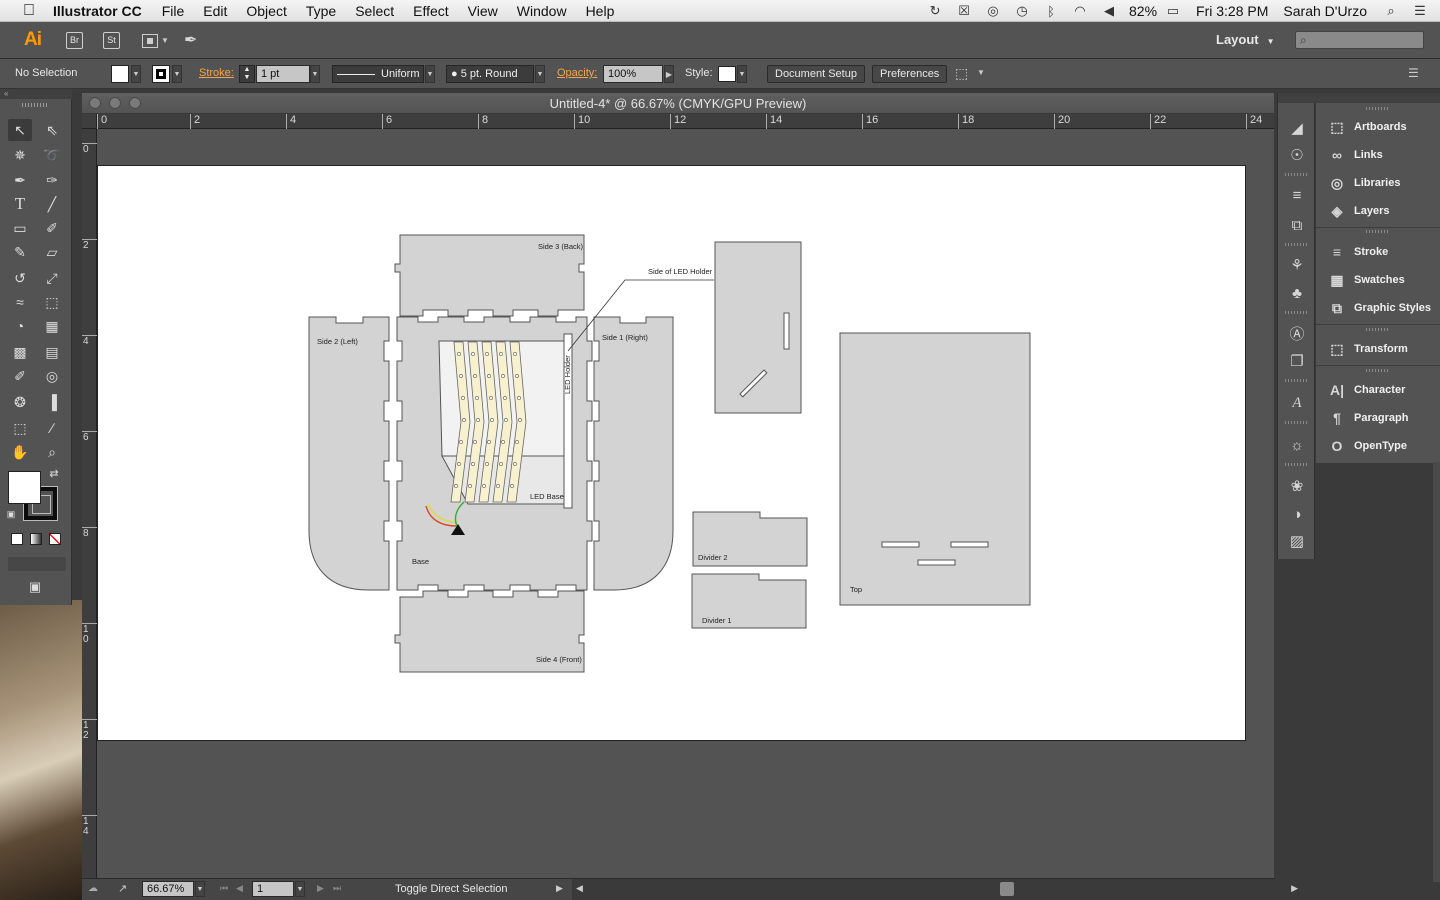 This screenshot has width=1440, height=900. Describe the element at coordinates (1297, 293) in the screenshot. I see `symbols-icon: ♣` at that location.